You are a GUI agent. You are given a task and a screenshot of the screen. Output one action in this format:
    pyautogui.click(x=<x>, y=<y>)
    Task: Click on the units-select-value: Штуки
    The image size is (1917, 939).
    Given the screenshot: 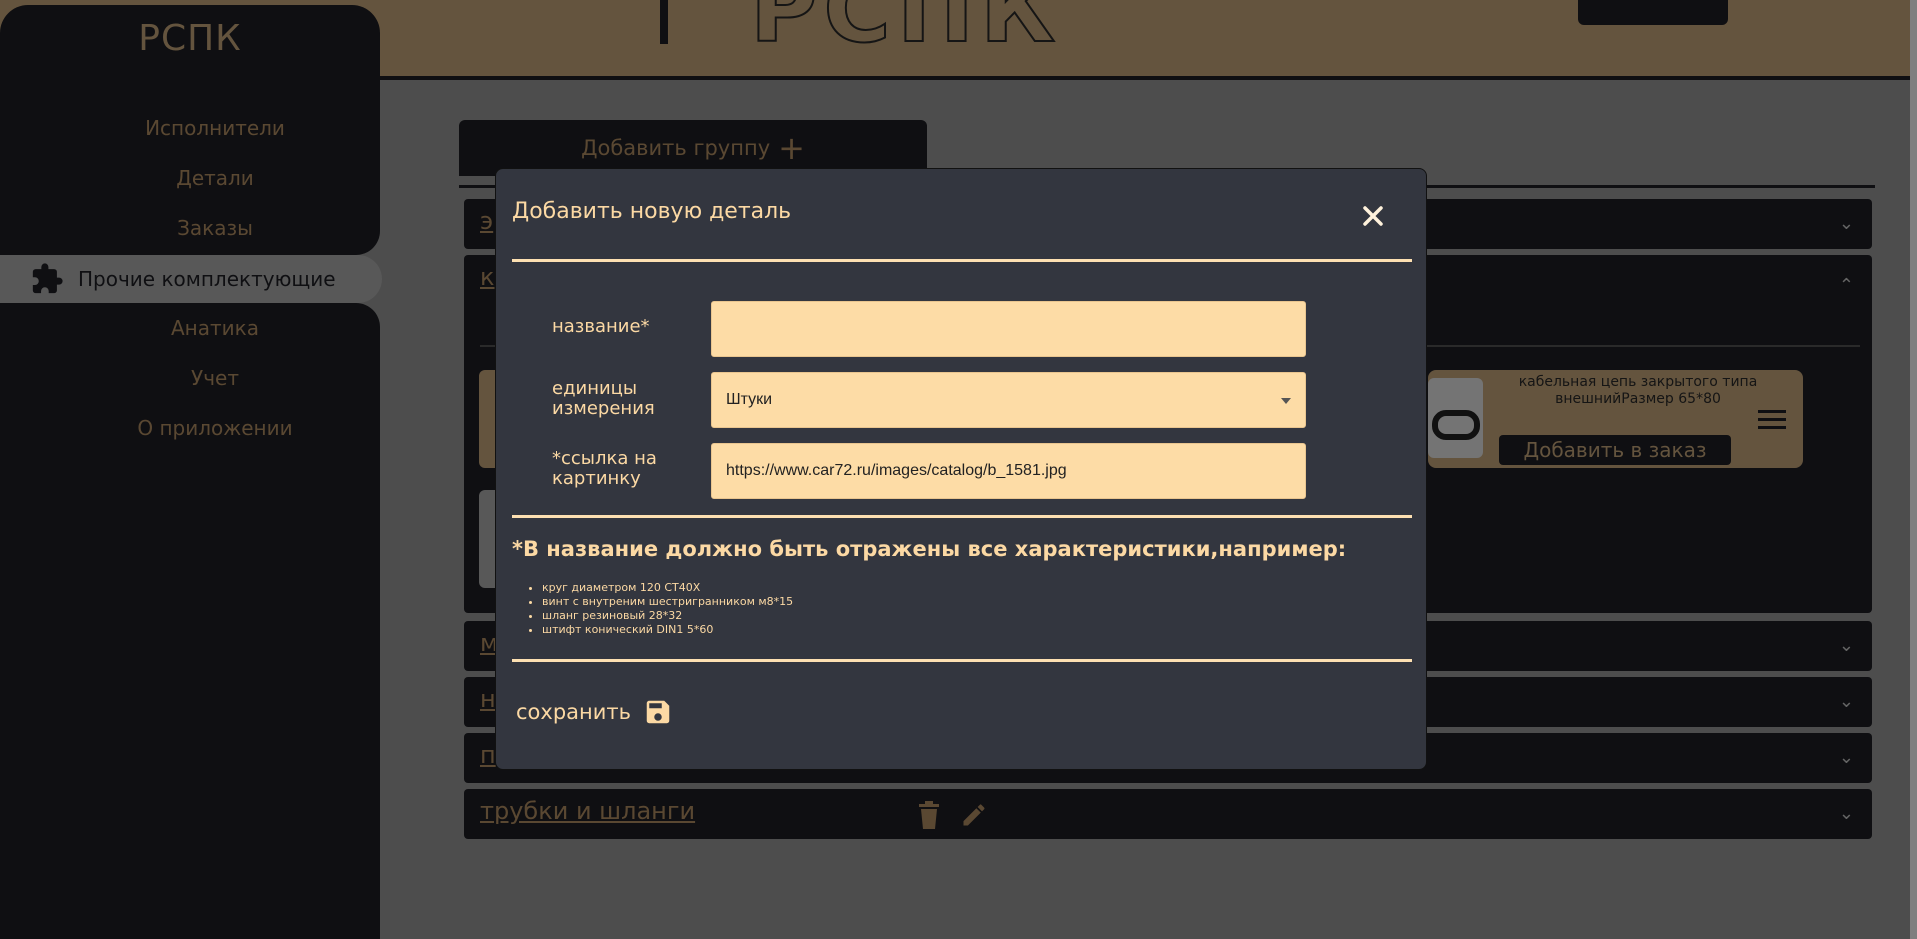 What is the action you would take?
    pyautogui.click(x=749, y=399)
    